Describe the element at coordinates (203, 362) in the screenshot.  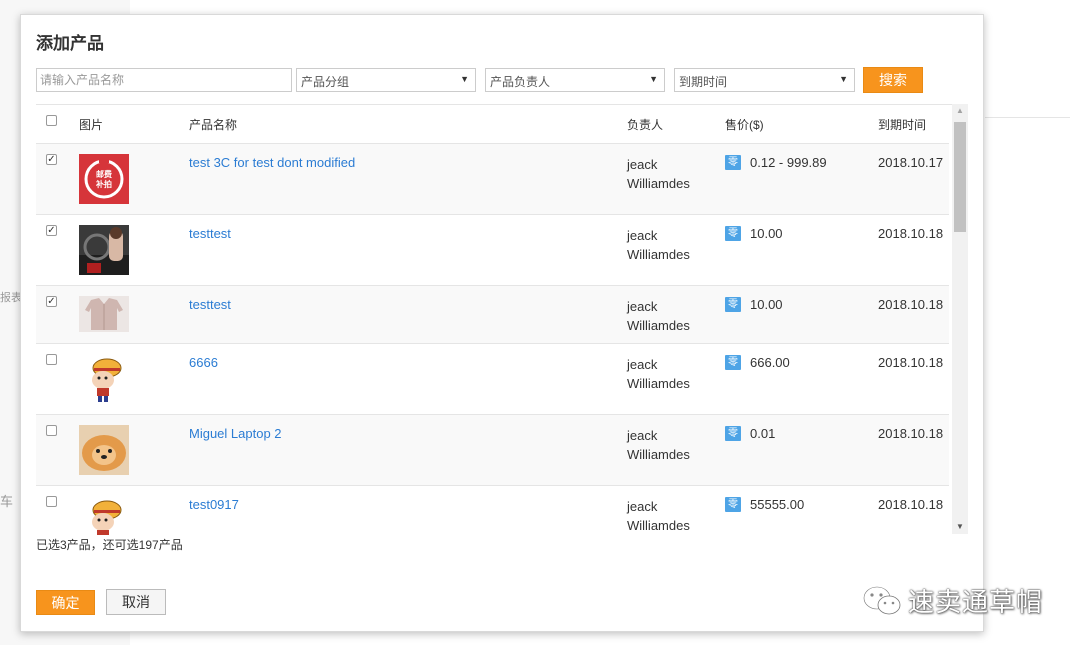
I see `product-name-link: 6666` at that location.